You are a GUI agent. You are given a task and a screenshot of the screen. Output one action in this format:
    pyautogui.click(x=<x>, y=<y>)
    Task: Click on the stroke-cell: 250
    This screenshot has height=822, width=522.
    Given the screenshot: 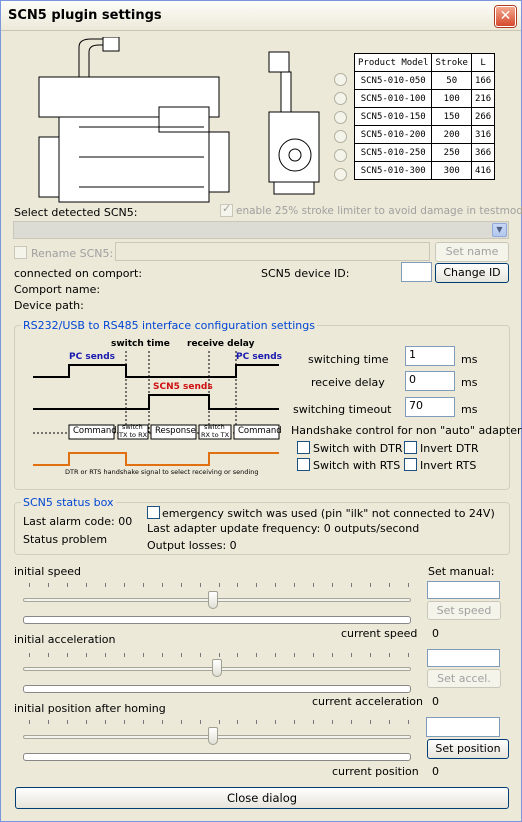 What is the action you would take?
    pyautogui.click(x=451, y=152)
    